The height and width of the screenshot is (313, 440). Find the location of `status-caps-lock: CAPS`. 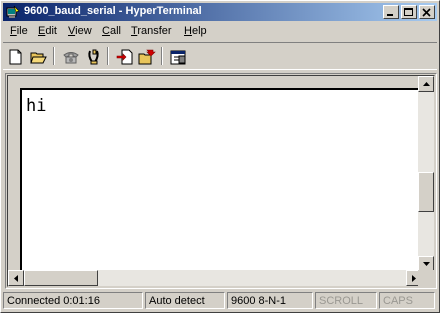

status-caps-lock: CAPS is located at coordinates (407, 300).